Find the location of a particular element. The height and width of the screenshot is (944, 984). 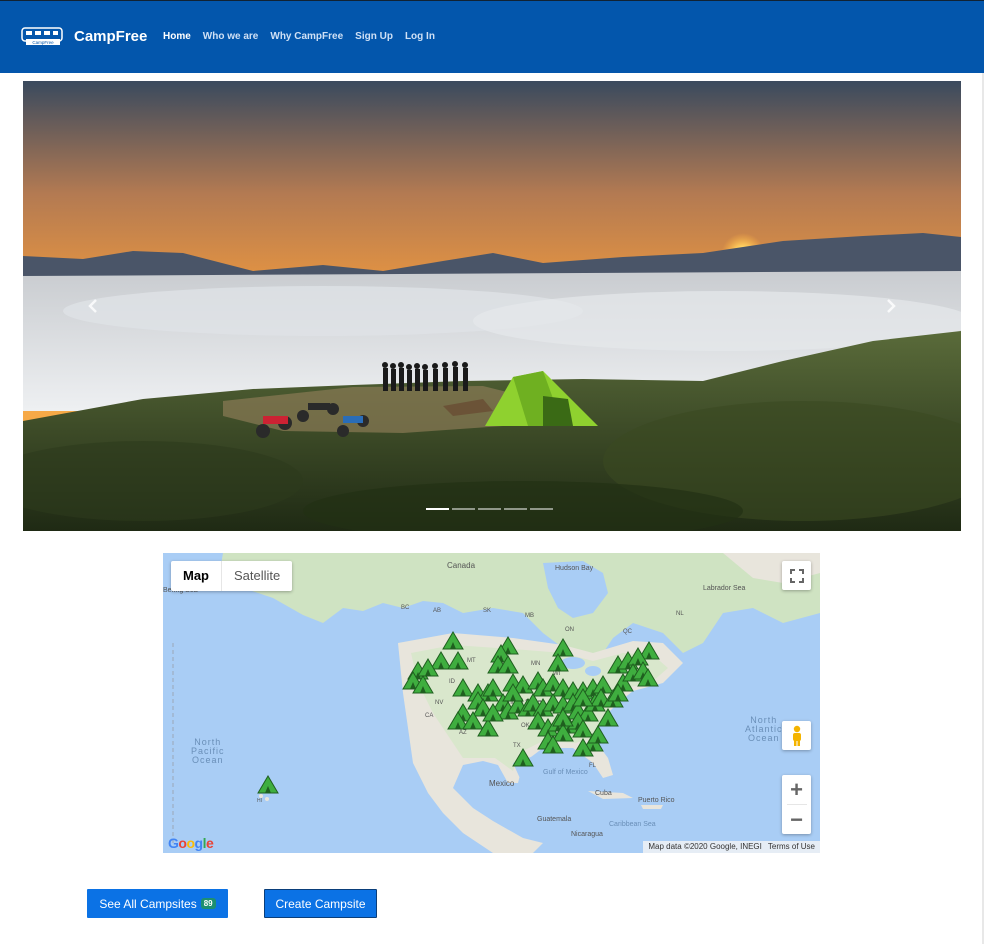

nav-who-we-are: Who we are is located at coordinates (231, 36).